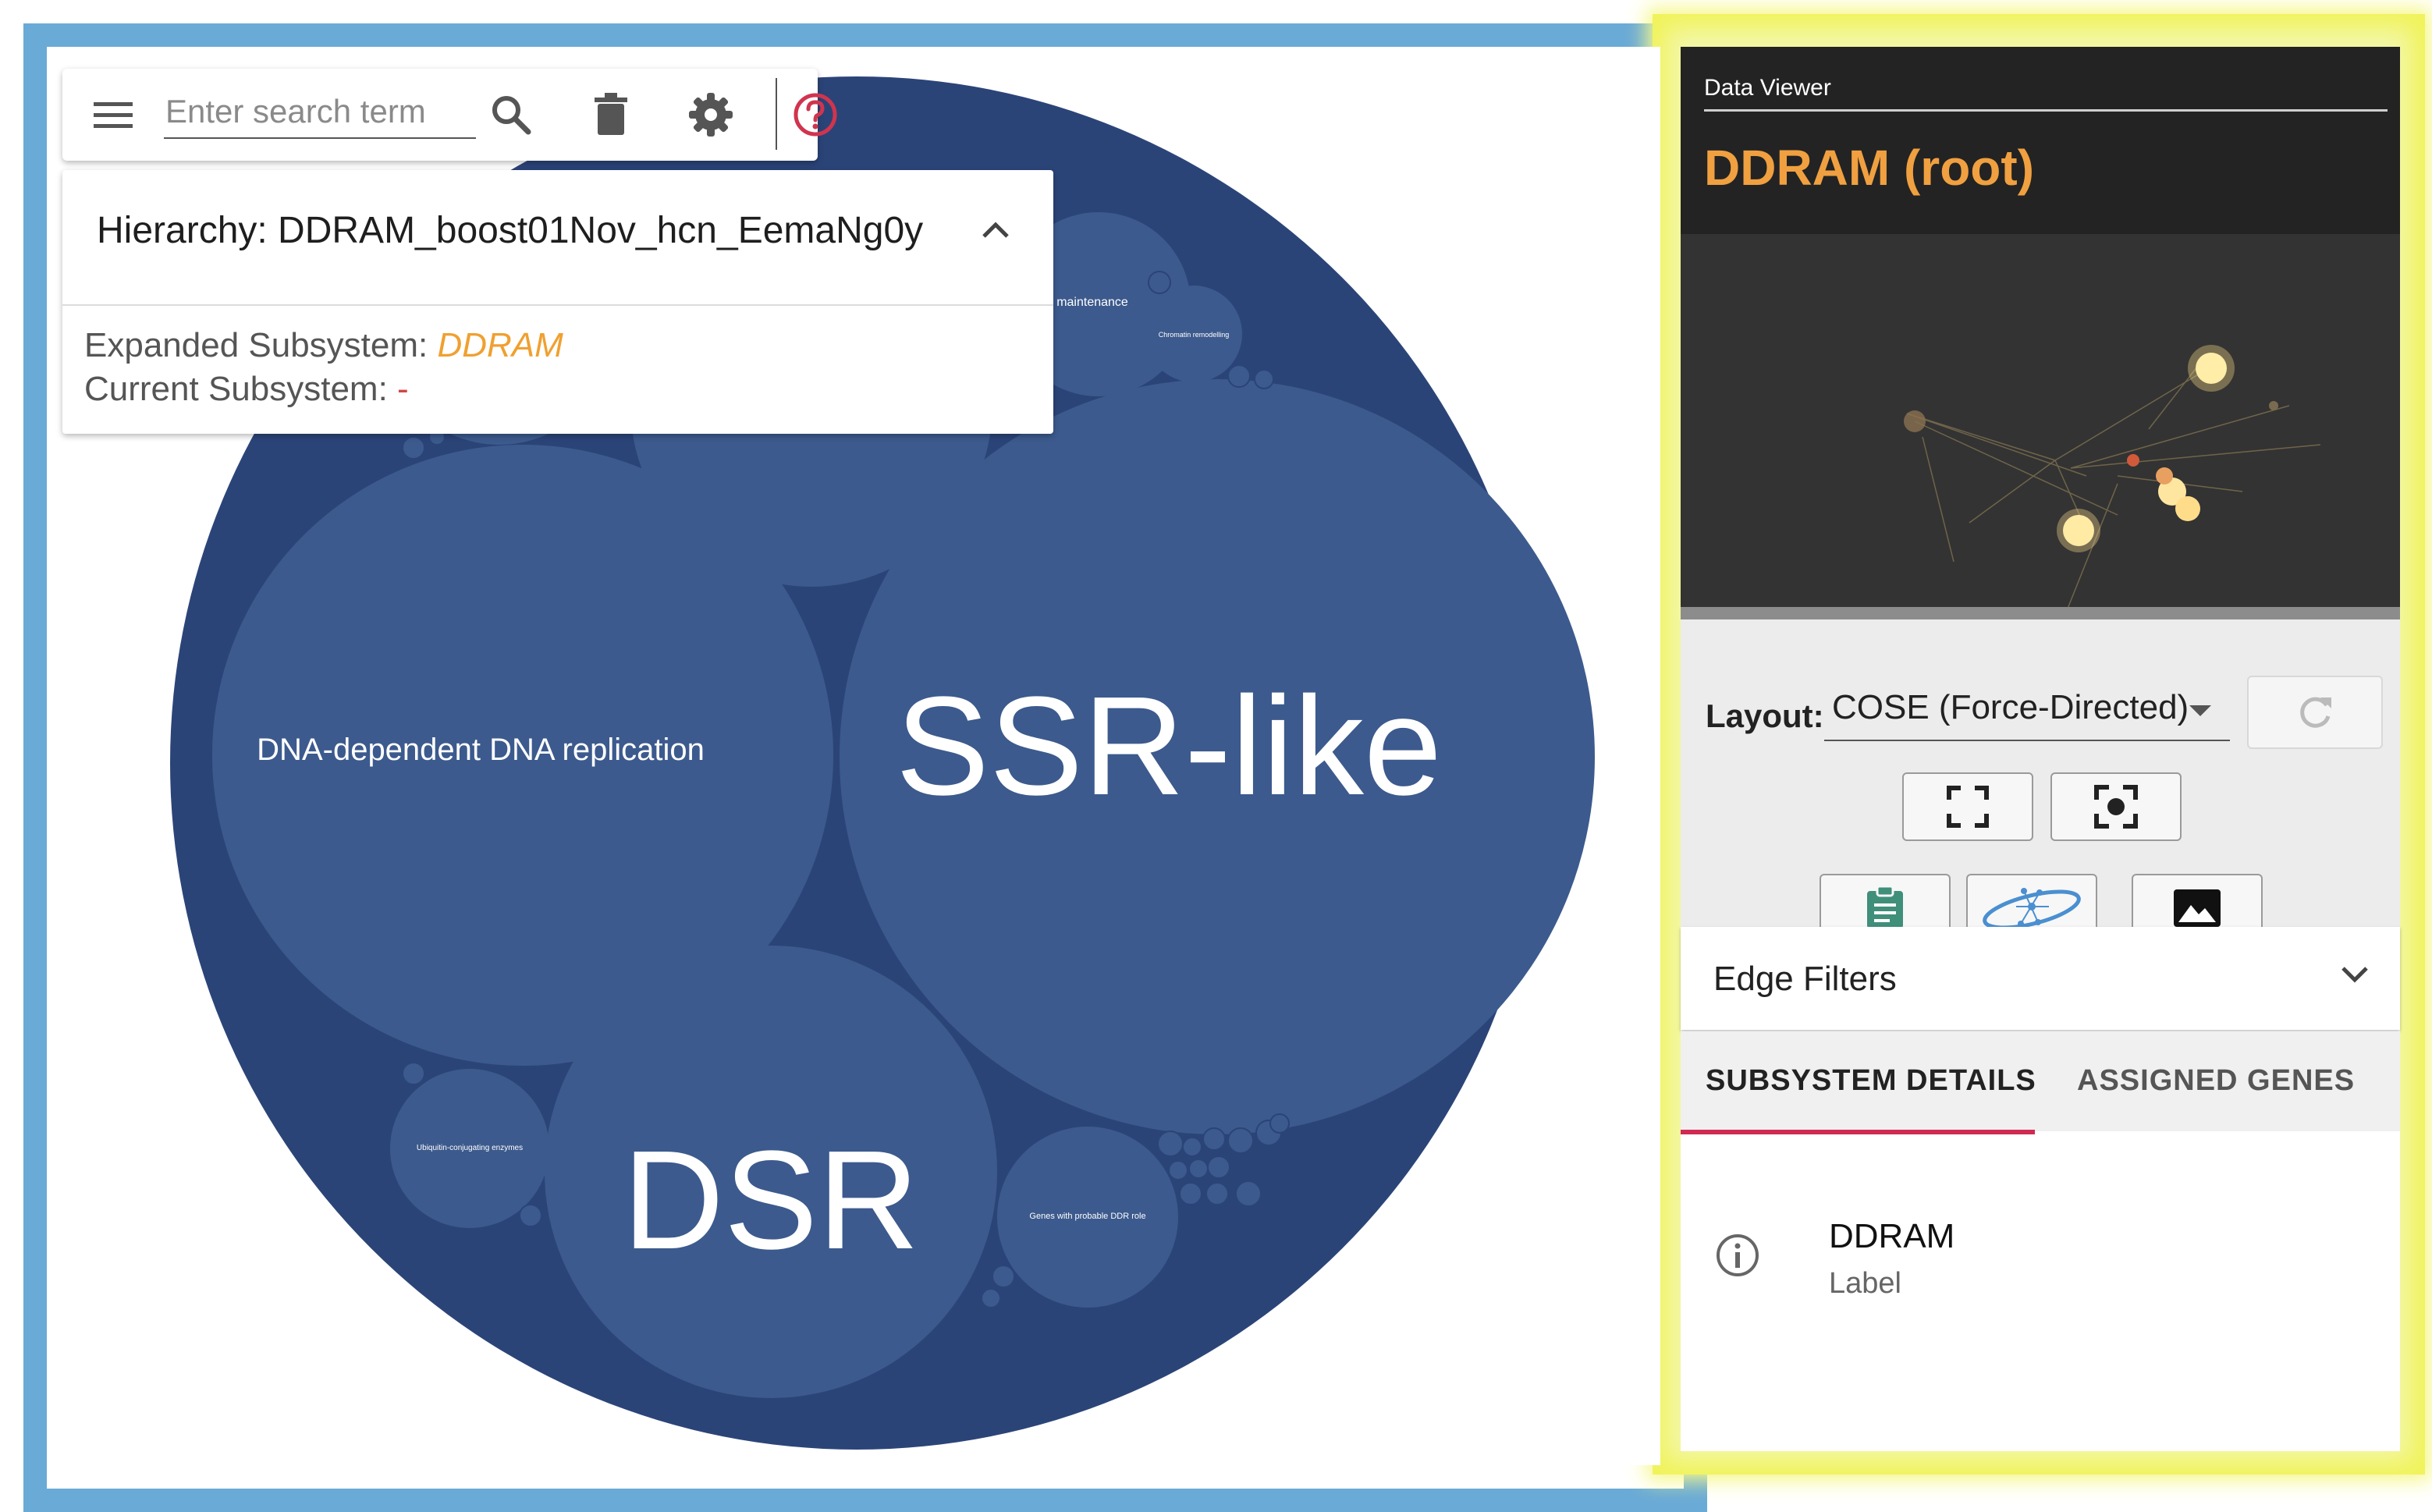 The image size is (2432, 1512). Describe the element at coordinates (403, 389) in the screenshot. I see `current-subsystem-value: -` at that location.